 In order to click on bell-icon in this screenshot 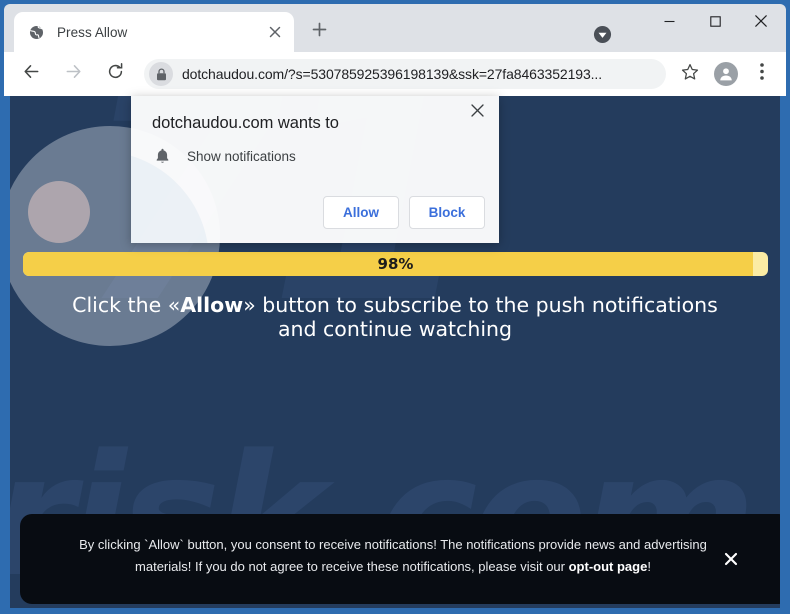, I will do `click(162, 156)`.